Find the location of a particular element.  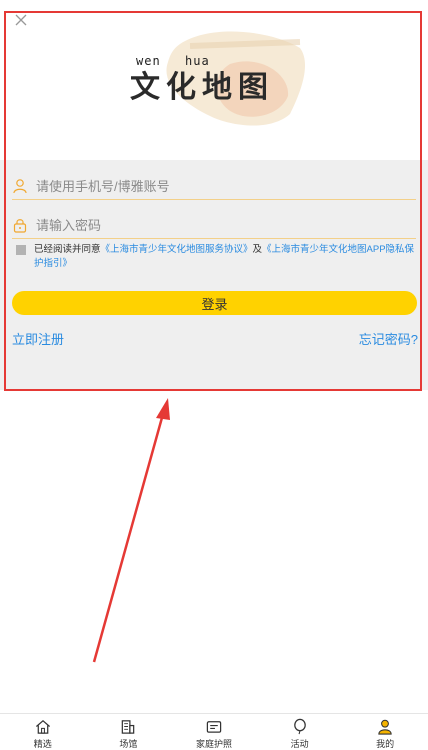

lock-icon is located at coordinates (20, 226).